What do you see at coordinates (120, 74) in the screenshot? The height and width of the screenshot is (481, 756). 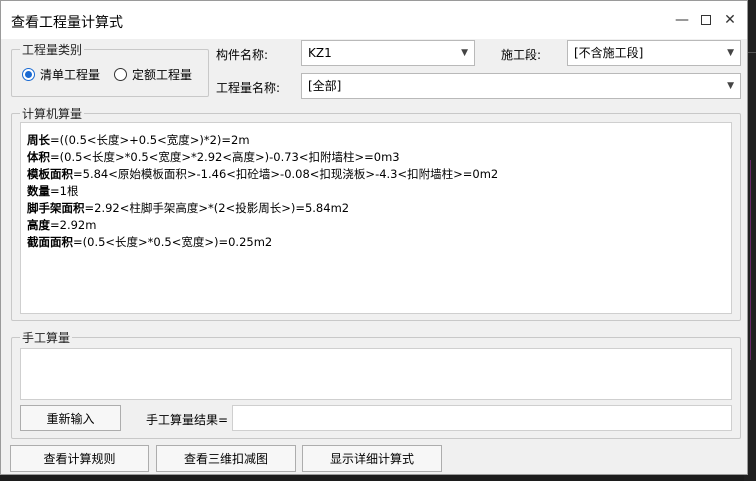 I see `radio-unselected-icon` at bounding box center [120, 74].